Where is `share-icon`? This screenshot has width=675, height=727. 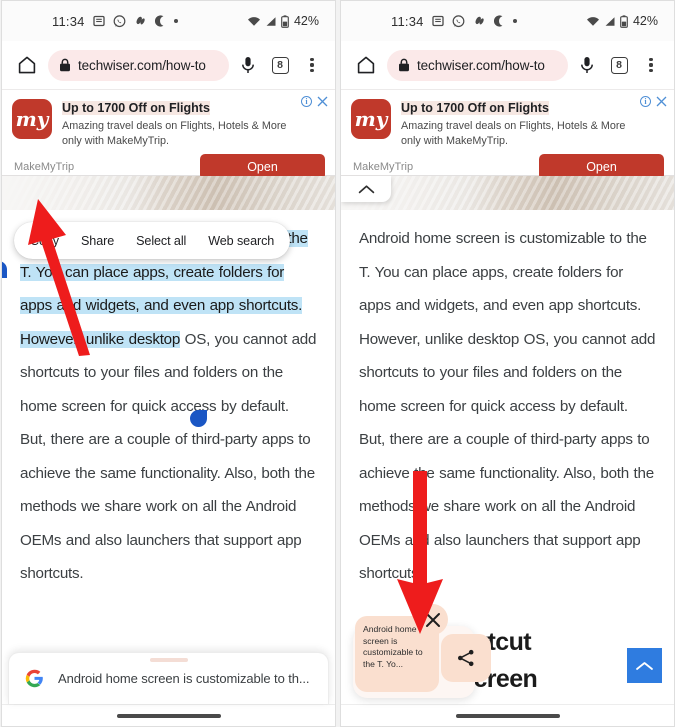
share-icon is located at coordinates (466, 658).